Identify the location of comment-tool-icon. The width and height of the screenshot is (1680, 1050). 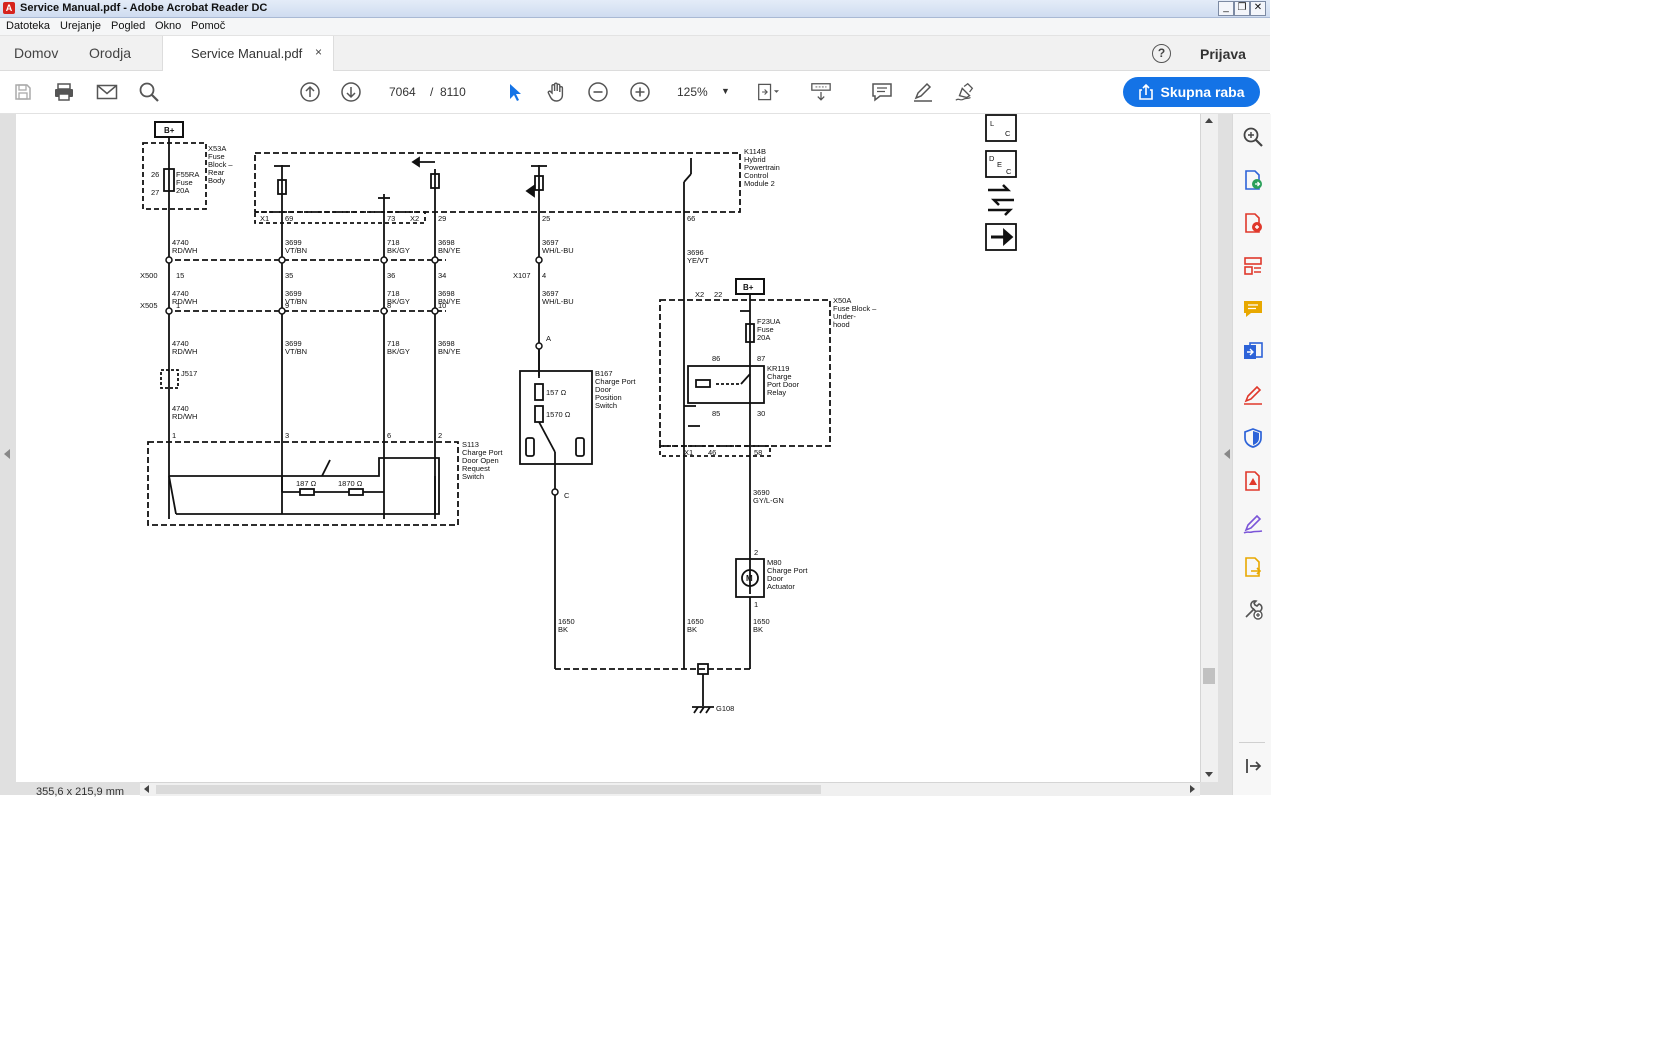
(1253, 309).